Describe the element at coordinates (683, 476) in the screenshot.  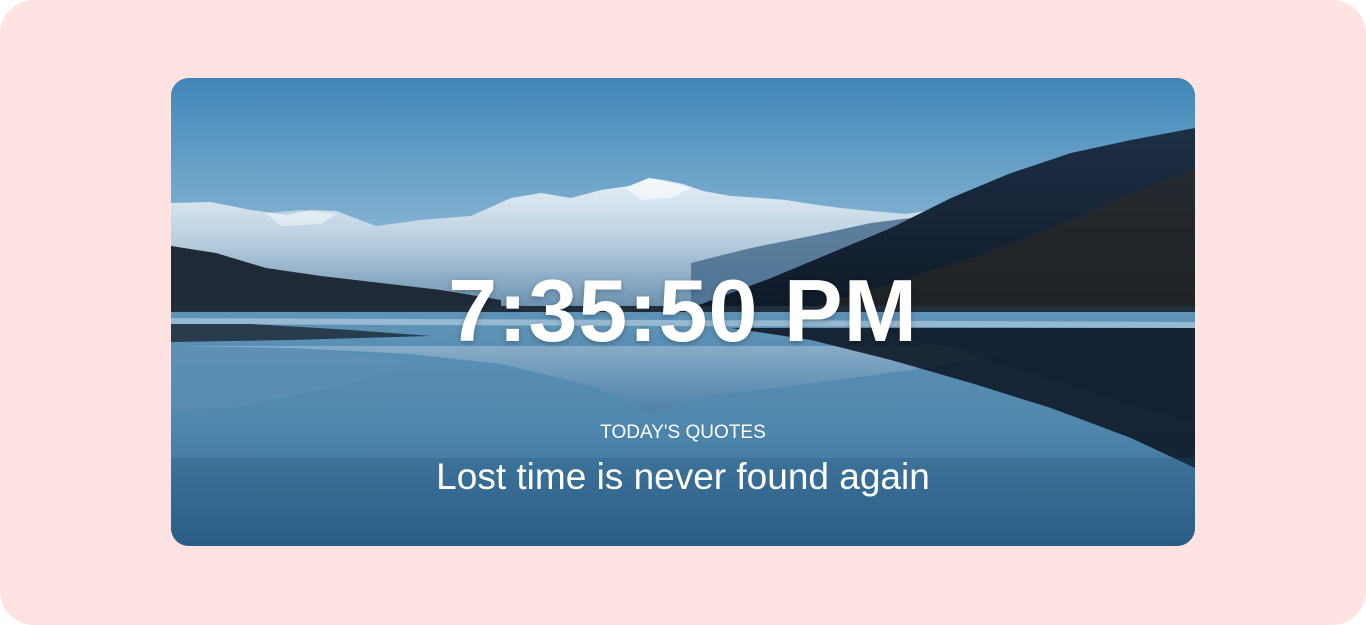
I see `quote-text: Lost time is never found again` at that location.